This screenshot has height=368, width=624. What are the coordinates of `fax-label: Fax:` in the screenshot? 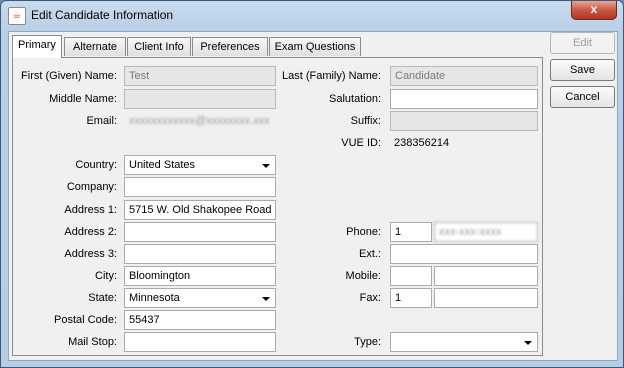 It's located at (370, 298).